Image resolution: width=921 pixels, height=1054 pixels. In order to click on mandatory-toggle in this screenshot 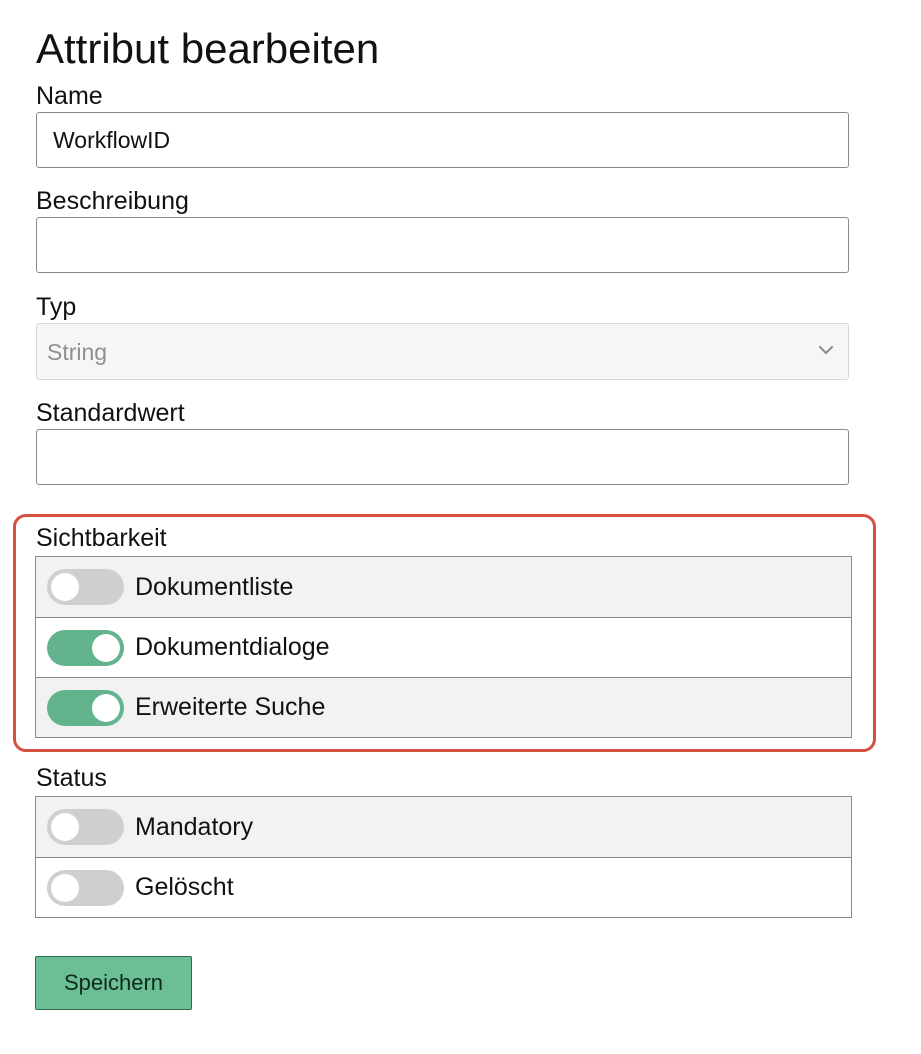, I will do `click(85, 827)`.